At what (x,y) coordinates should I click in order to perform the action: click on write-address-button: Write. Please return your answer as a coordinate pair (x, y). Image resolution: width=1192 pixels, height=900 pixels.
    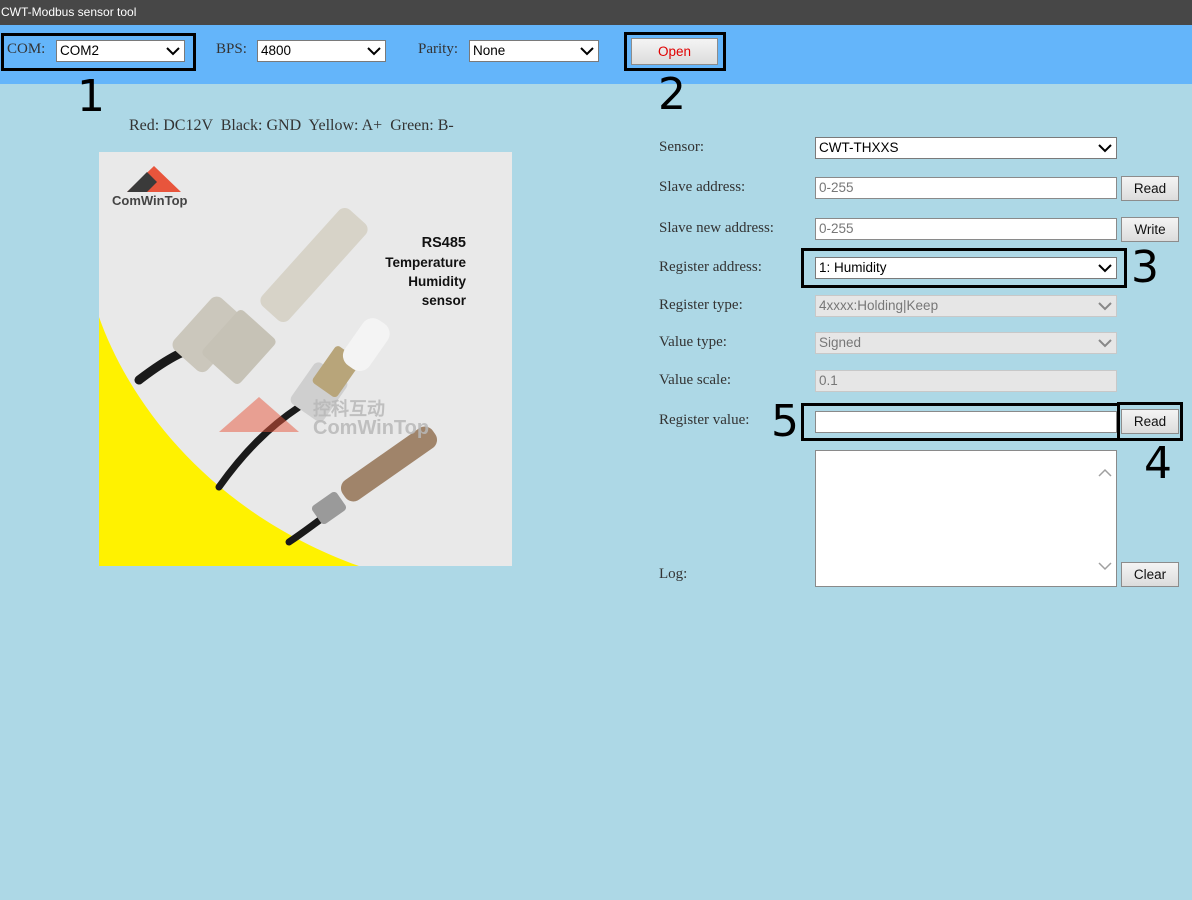
    Looking at the image, I should click on (1150, 229).